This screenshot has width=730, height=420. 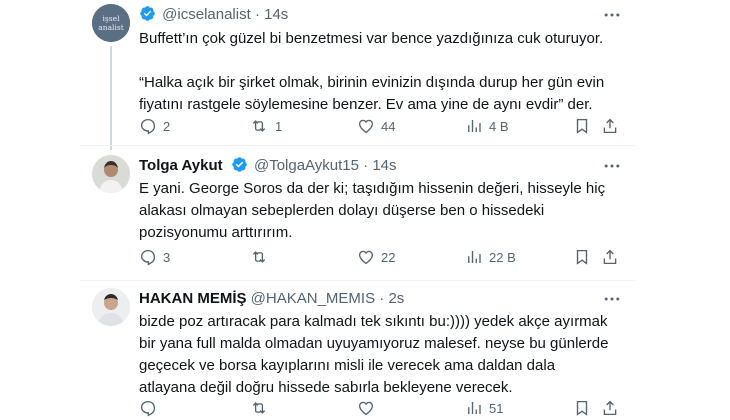 I want to click on avatar-hakanmemis-image, so click(x=111, y=307).